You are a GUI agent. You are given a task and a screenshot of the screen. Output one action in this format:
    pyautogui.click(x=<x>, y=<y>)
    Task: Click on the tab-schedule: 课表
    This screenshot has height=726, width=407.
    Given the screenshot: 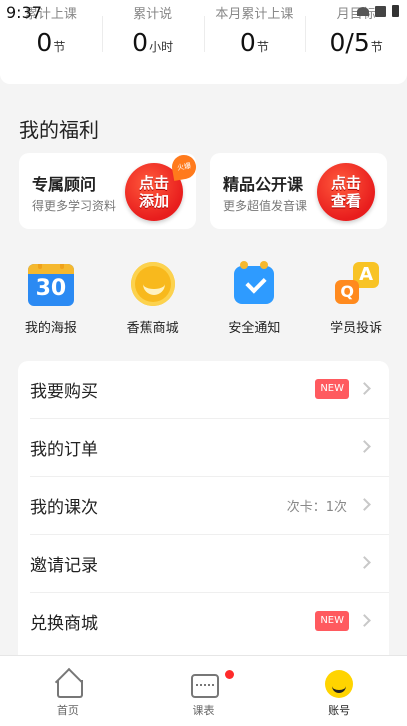 What is the action you would take?
    pyautogui.click(x=204, y=691)
    